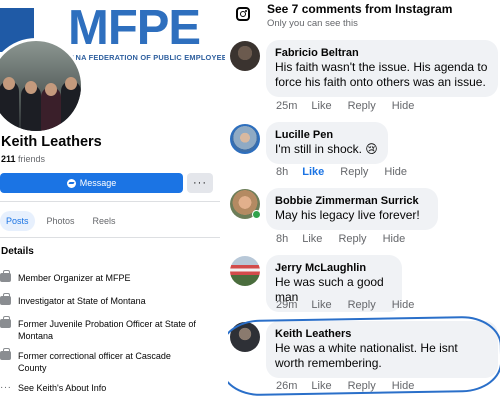 The width and height of the screenshot is (500, 397). I want to click on comment-author: Lucille Pen, so click(327, 135).